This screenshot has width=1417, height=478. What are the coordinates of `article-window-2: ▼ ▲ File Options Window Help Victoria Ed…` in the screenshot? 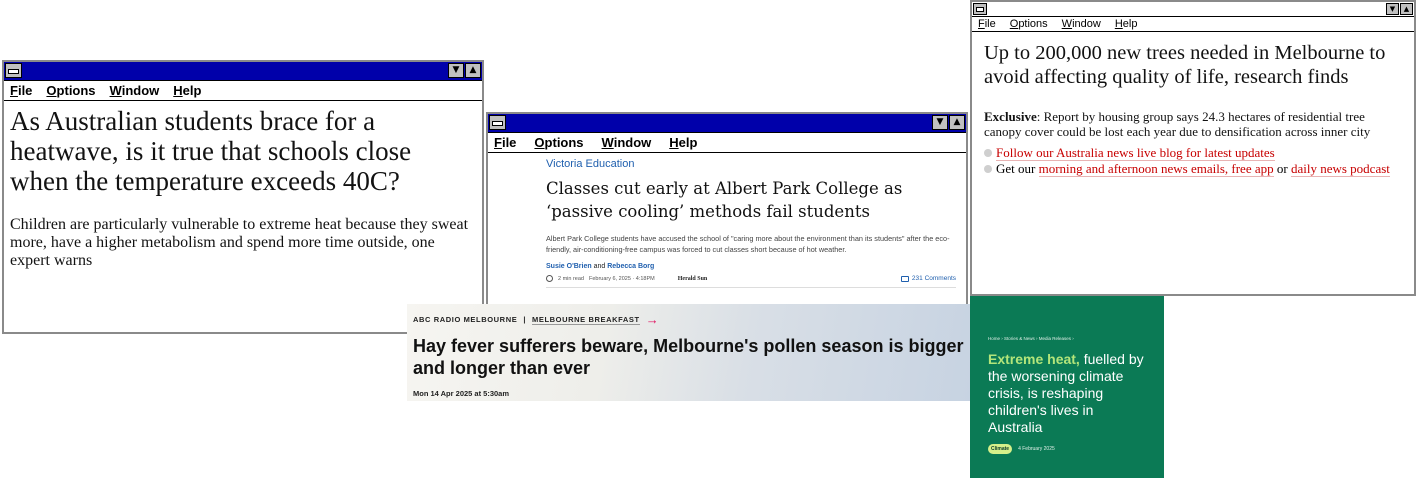 It's located at (727, 212).